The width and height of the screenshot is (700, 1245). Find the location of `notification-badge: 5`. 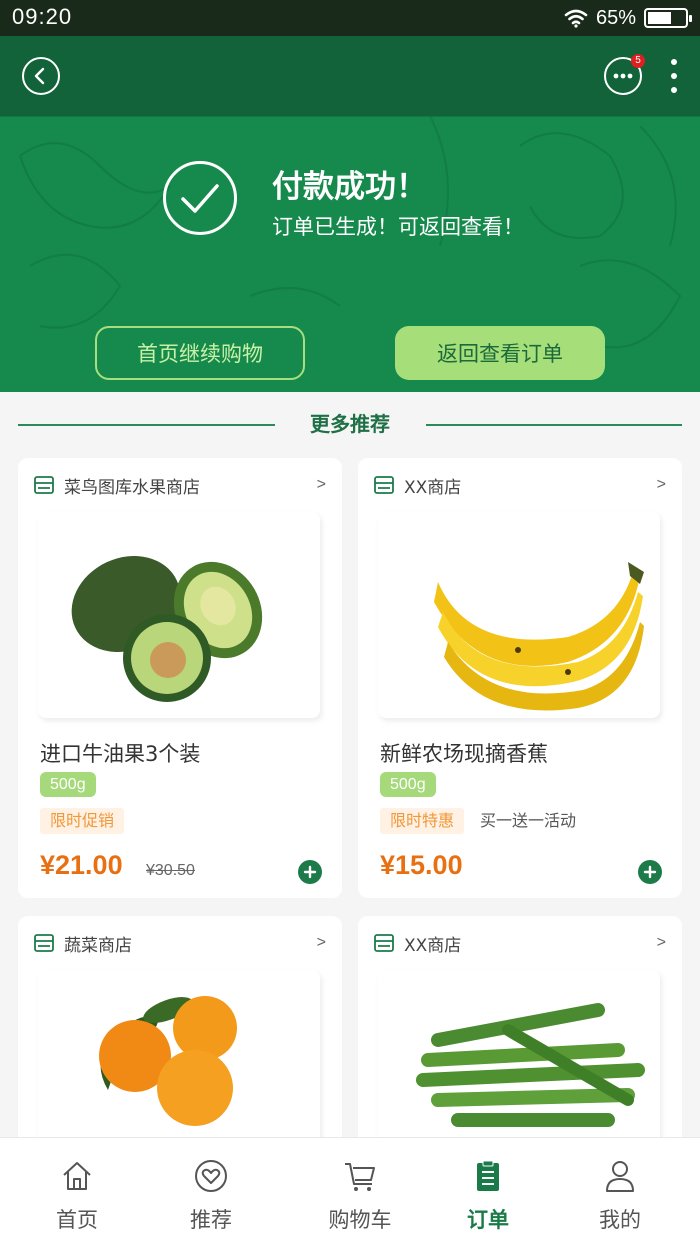

notification-badge: 5 is located at coordinates (638, 61).